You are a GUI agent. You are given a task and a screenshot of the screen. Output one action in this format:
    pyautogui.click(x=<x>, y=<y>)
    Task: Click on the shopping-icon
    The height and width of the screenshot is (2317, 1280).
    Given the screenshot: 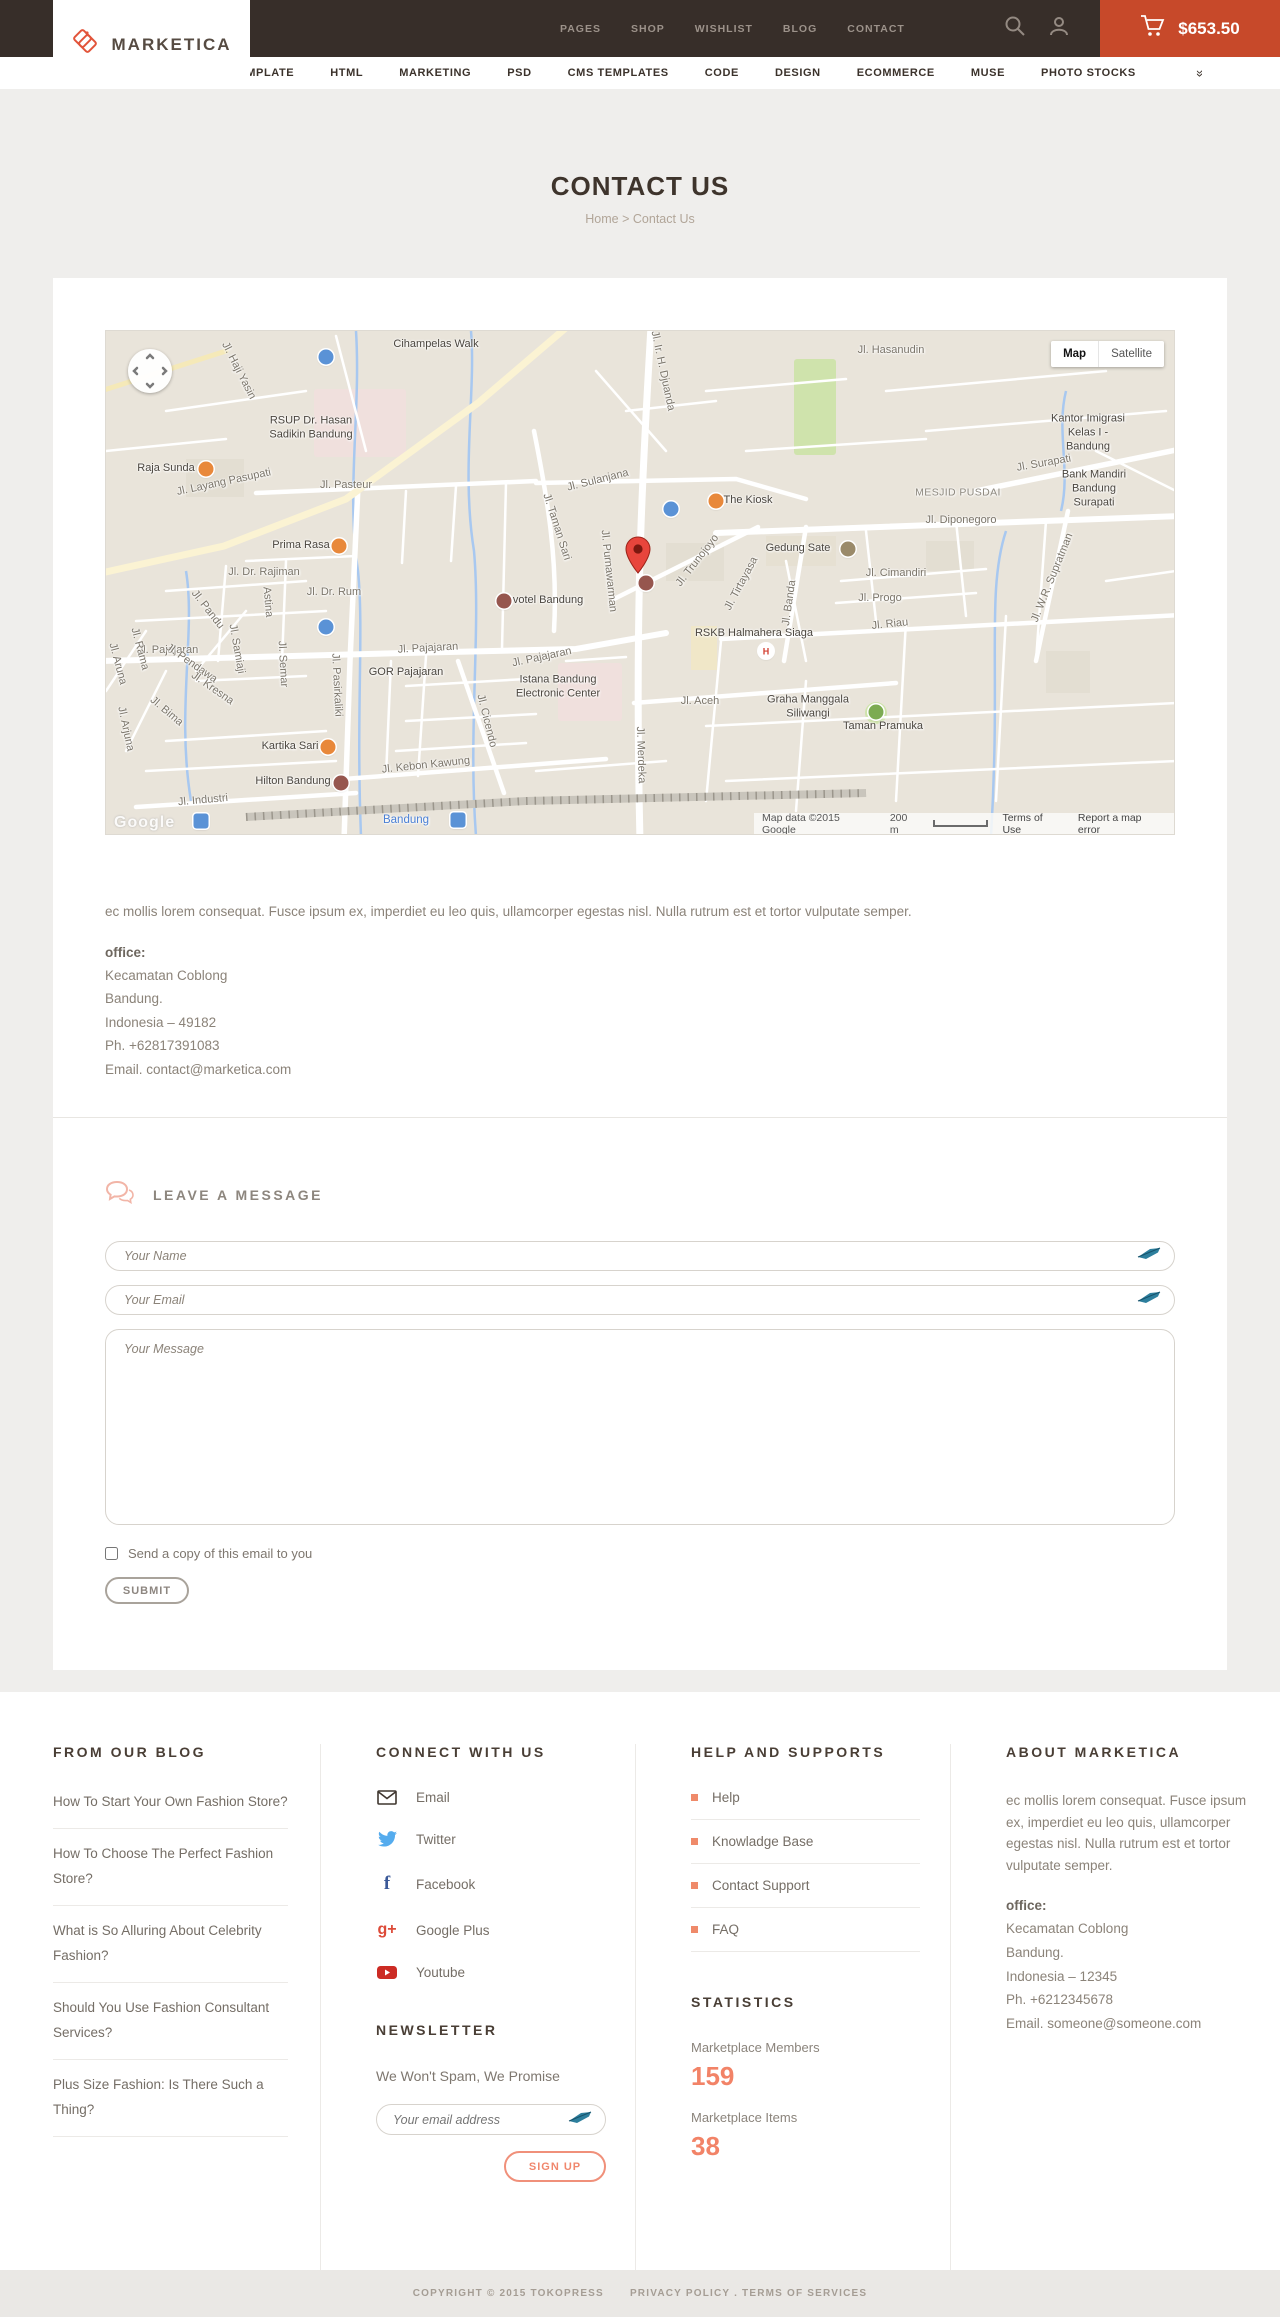 What is the action you would take?
    pyautogui.click(x=326, y=357)
    